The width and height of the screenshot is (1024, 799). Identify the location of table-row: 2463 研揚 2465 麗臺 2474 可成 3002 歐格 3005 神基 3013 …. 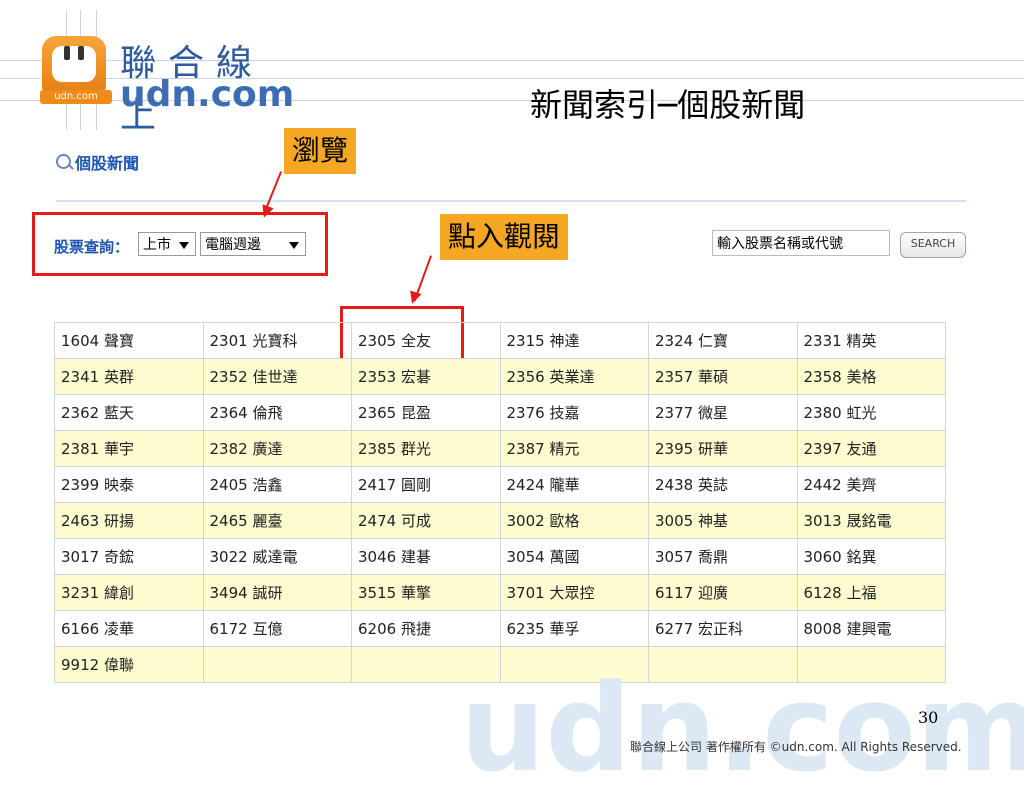
(500, 520).